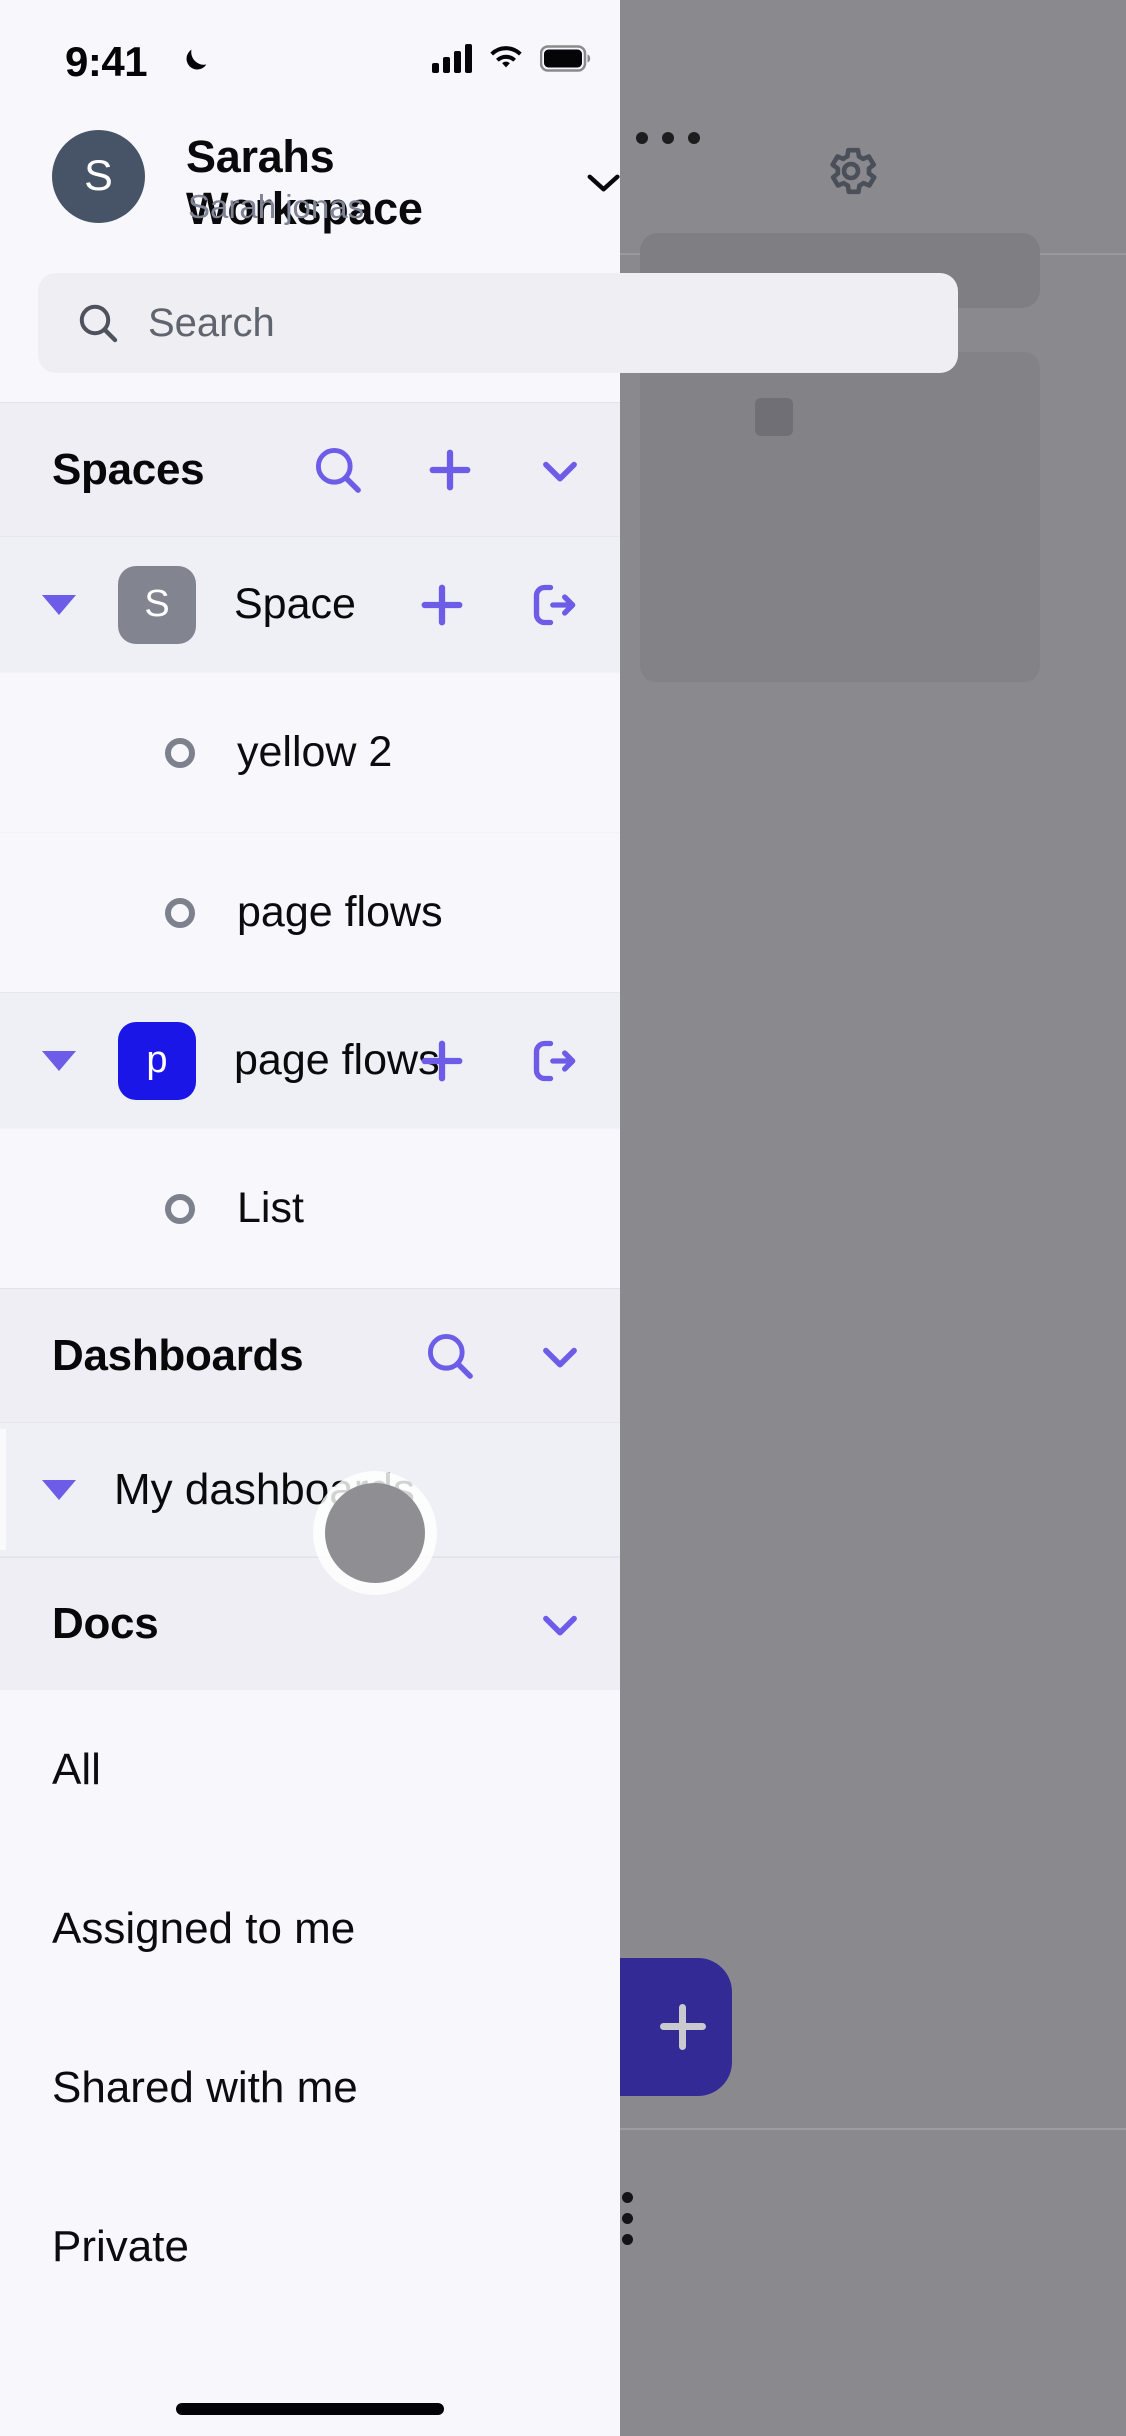 This screenshot has height=2436, width=1126. I want to click on list-item-label: List, so click(270, 1208).